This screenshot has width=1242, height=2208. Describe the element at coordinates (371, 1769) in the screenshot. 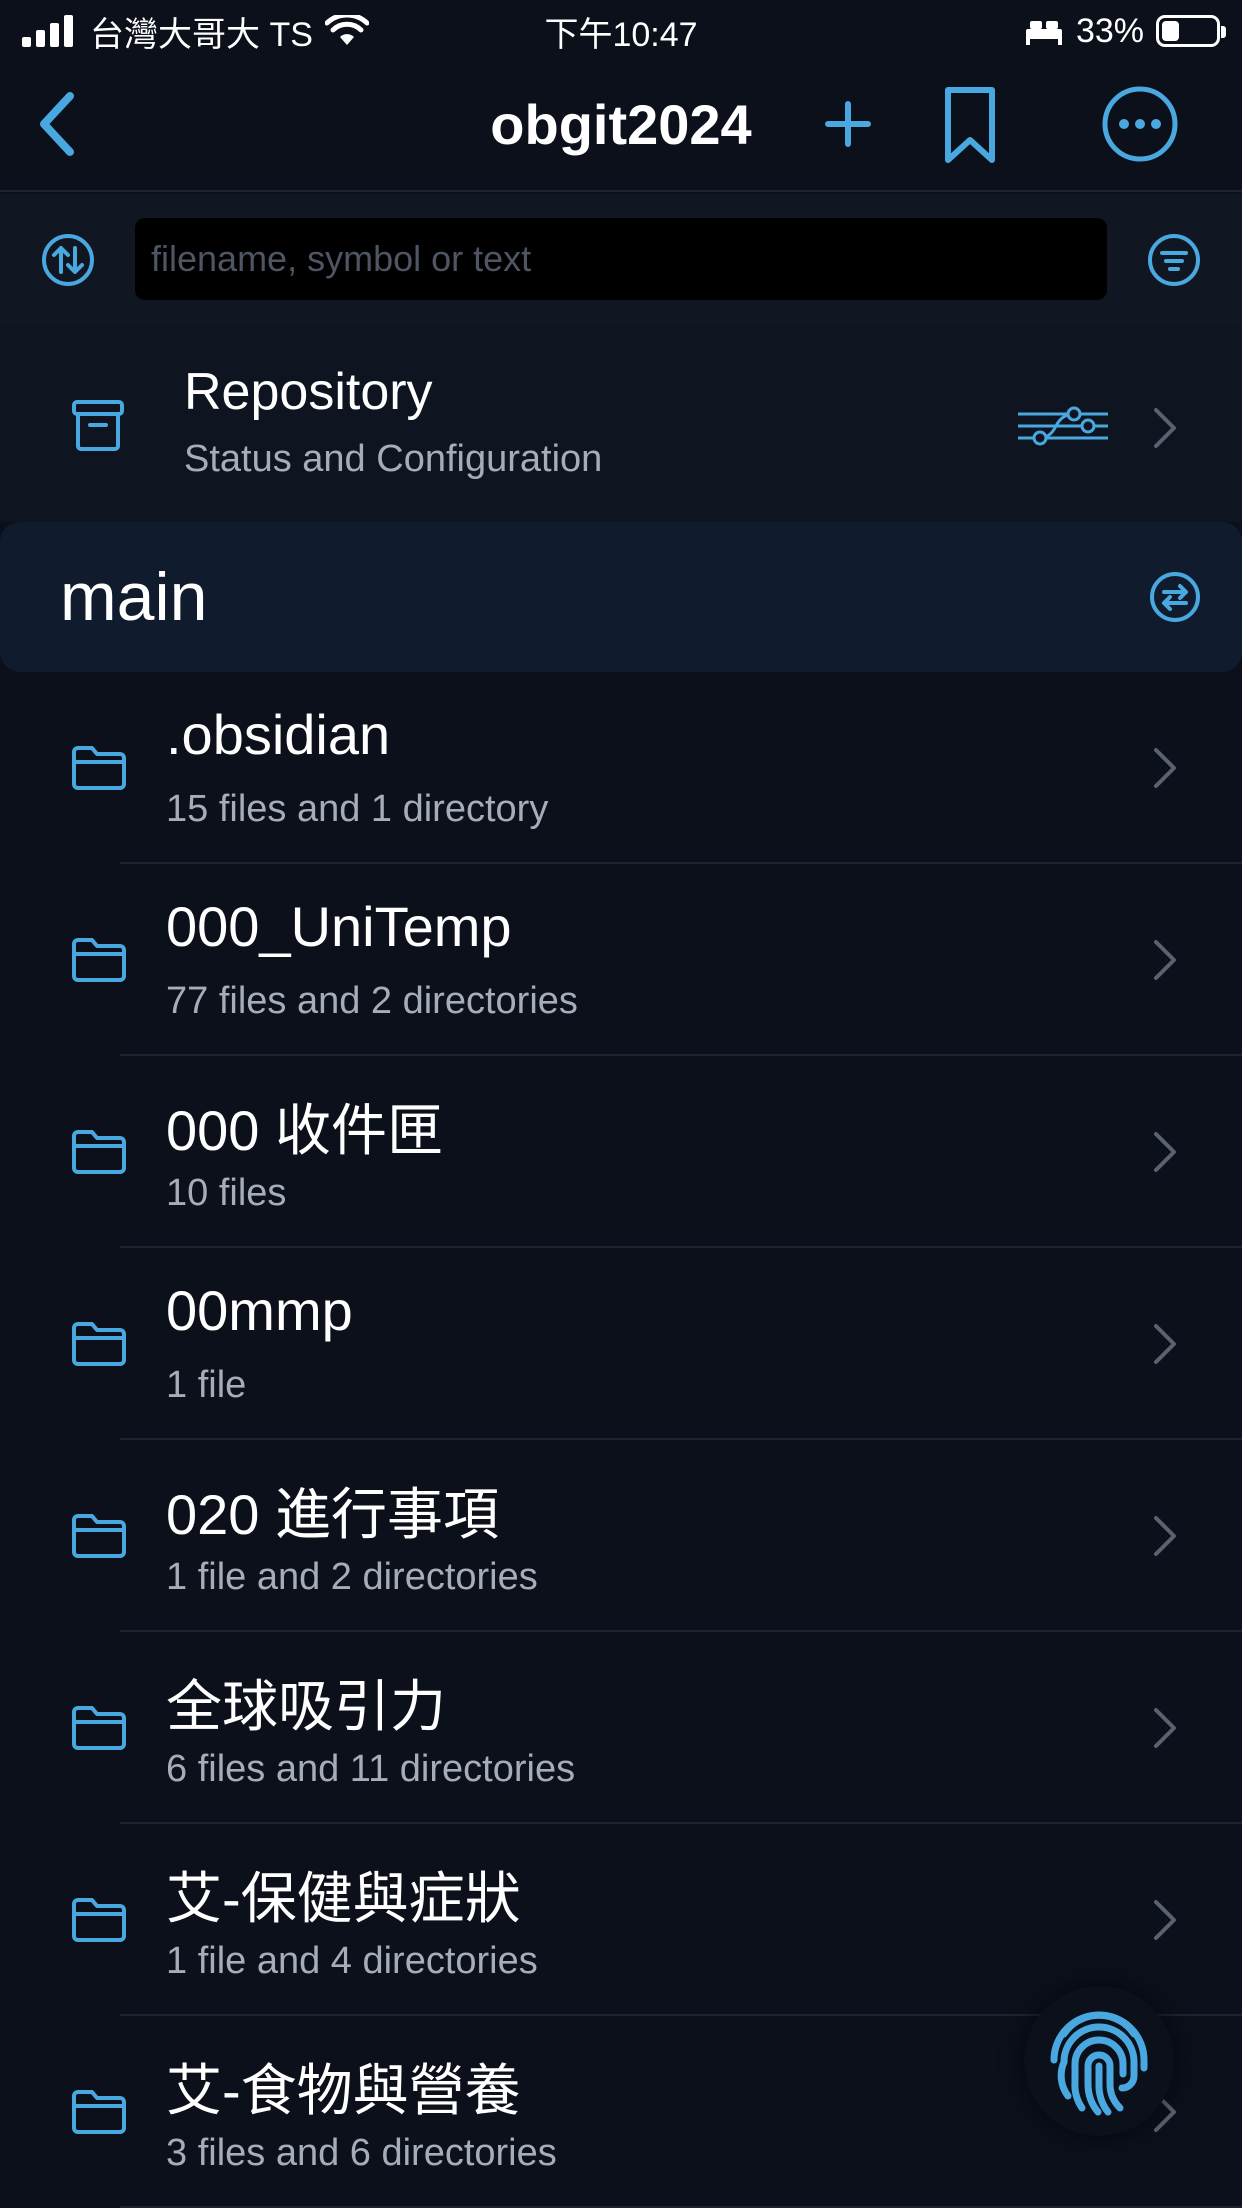

I see `folder-item-count: 6 files and 11 directories` at that location.